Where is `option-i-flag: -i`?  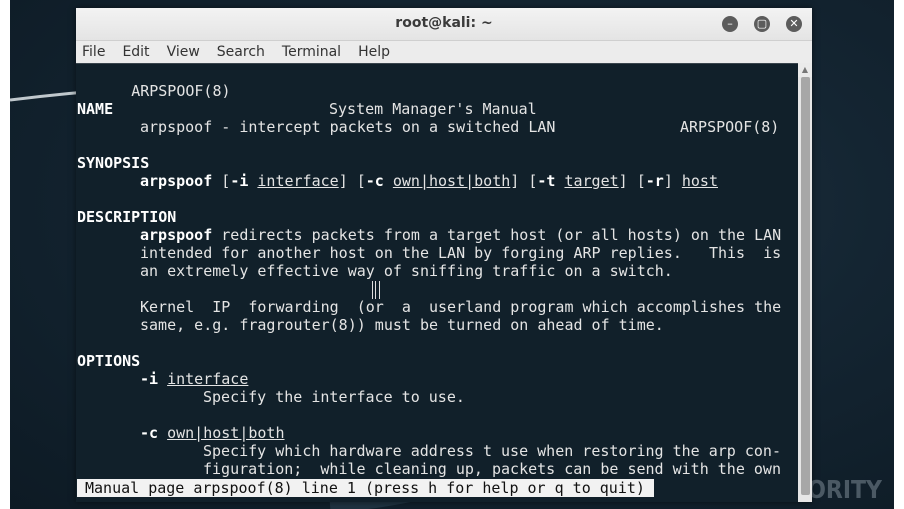 option-i-flag: -i is located at coordinates (149, 379).